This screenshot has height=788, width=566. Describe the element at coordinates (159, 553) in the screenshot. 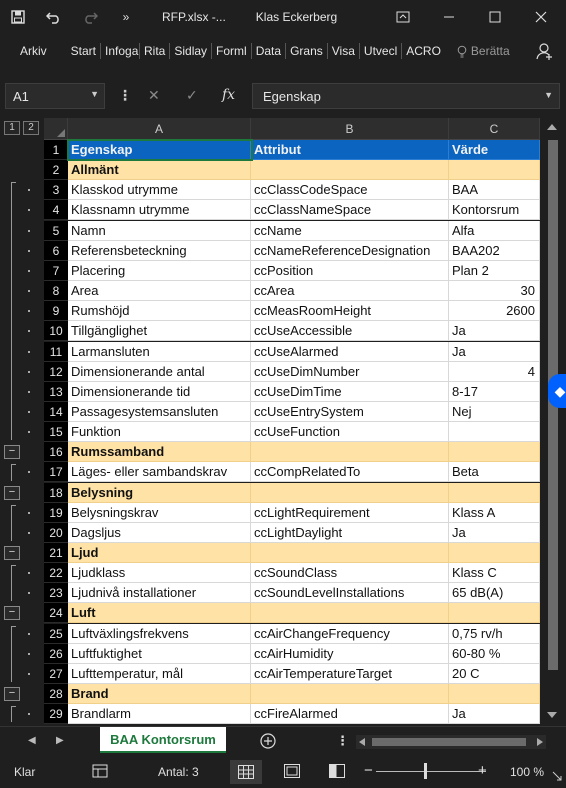

I see `cell-egenskap: Ljud` at that location.